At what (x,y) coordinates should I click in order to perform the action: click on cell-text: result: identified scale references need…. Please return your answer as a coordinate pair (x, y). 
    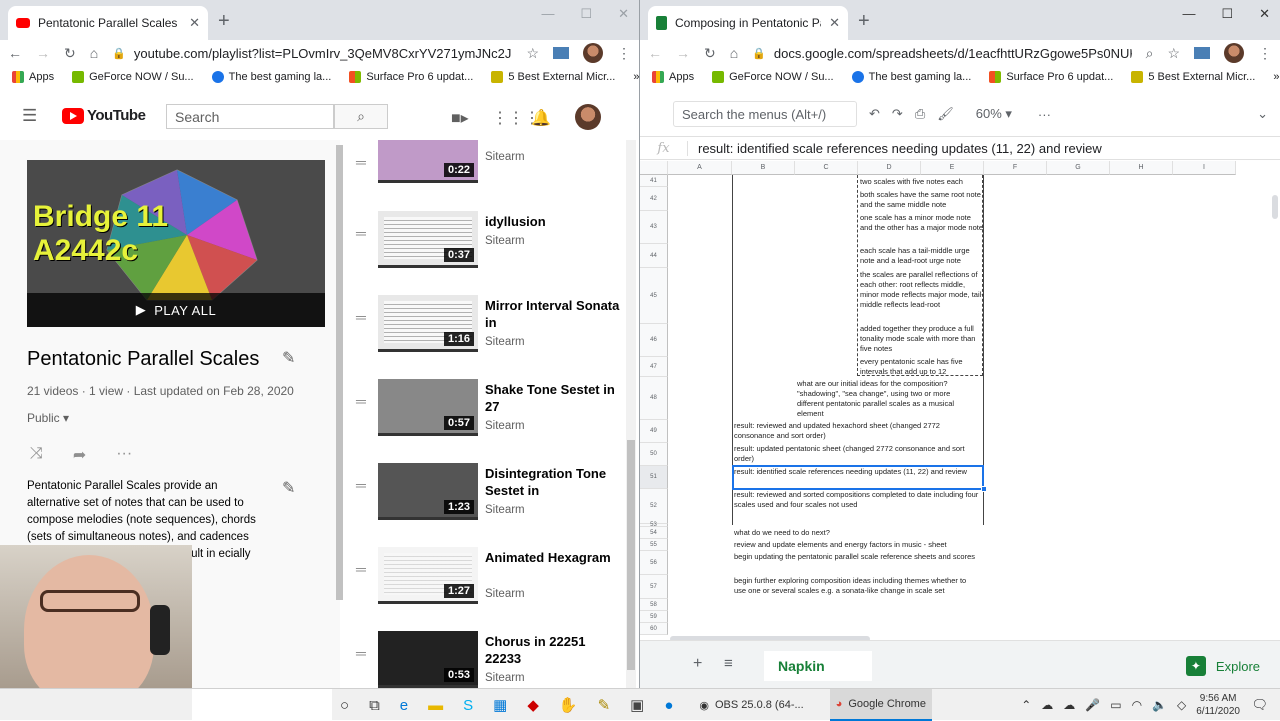
    Looking at the image, I should click on (856, 472).